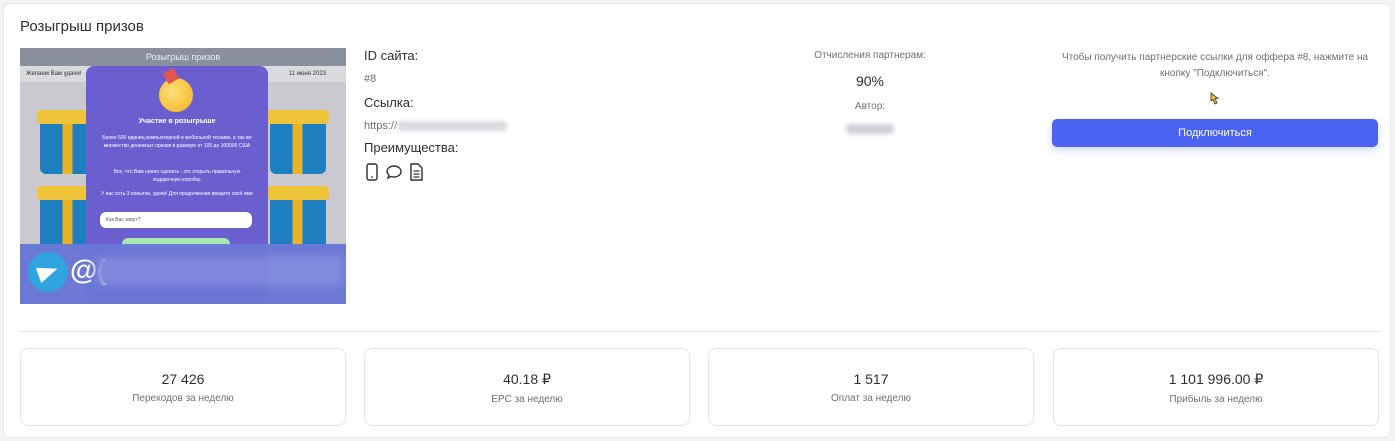  Describe the element at coordinates (416, 172) in the screenshot. I see `document-icon` at that location.